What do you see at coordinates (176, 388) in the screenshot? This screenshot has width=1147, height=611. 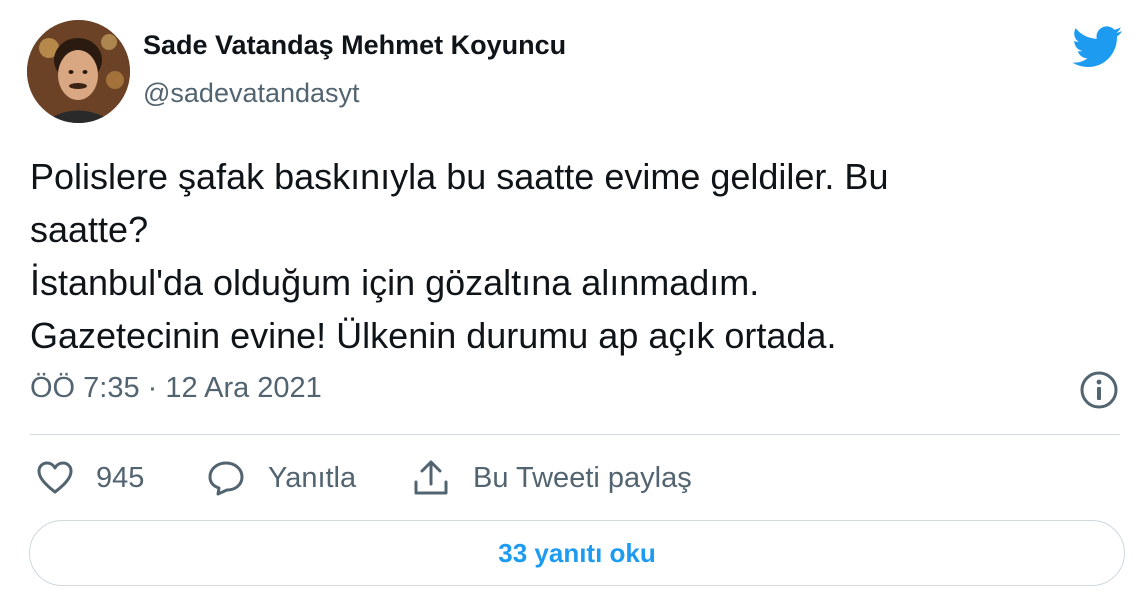 I see `tweet-timestamp: ÖÖ 7:35 · 12 Ara 2021` at bounding box center [176, 388].